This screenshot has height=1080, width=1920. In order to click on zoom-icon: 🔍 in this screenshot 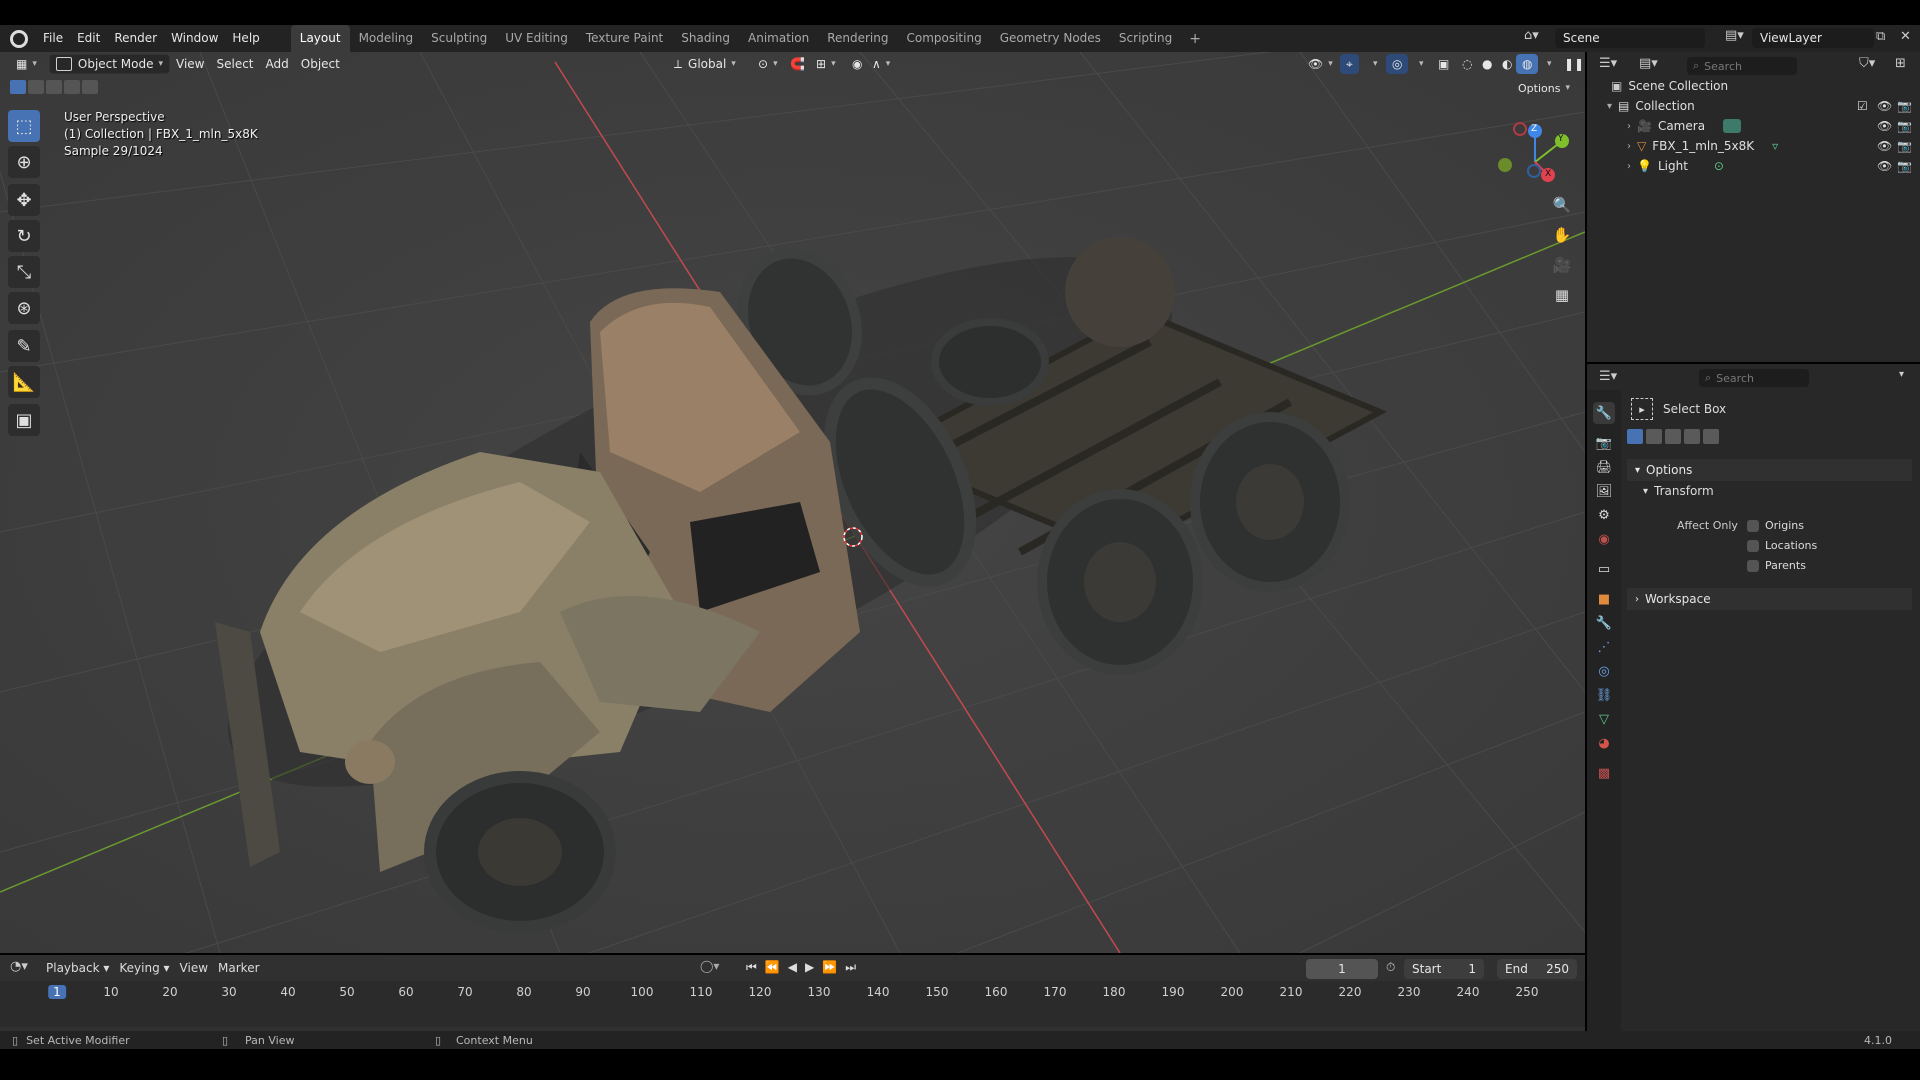, I will do `click(1562, 205)`.